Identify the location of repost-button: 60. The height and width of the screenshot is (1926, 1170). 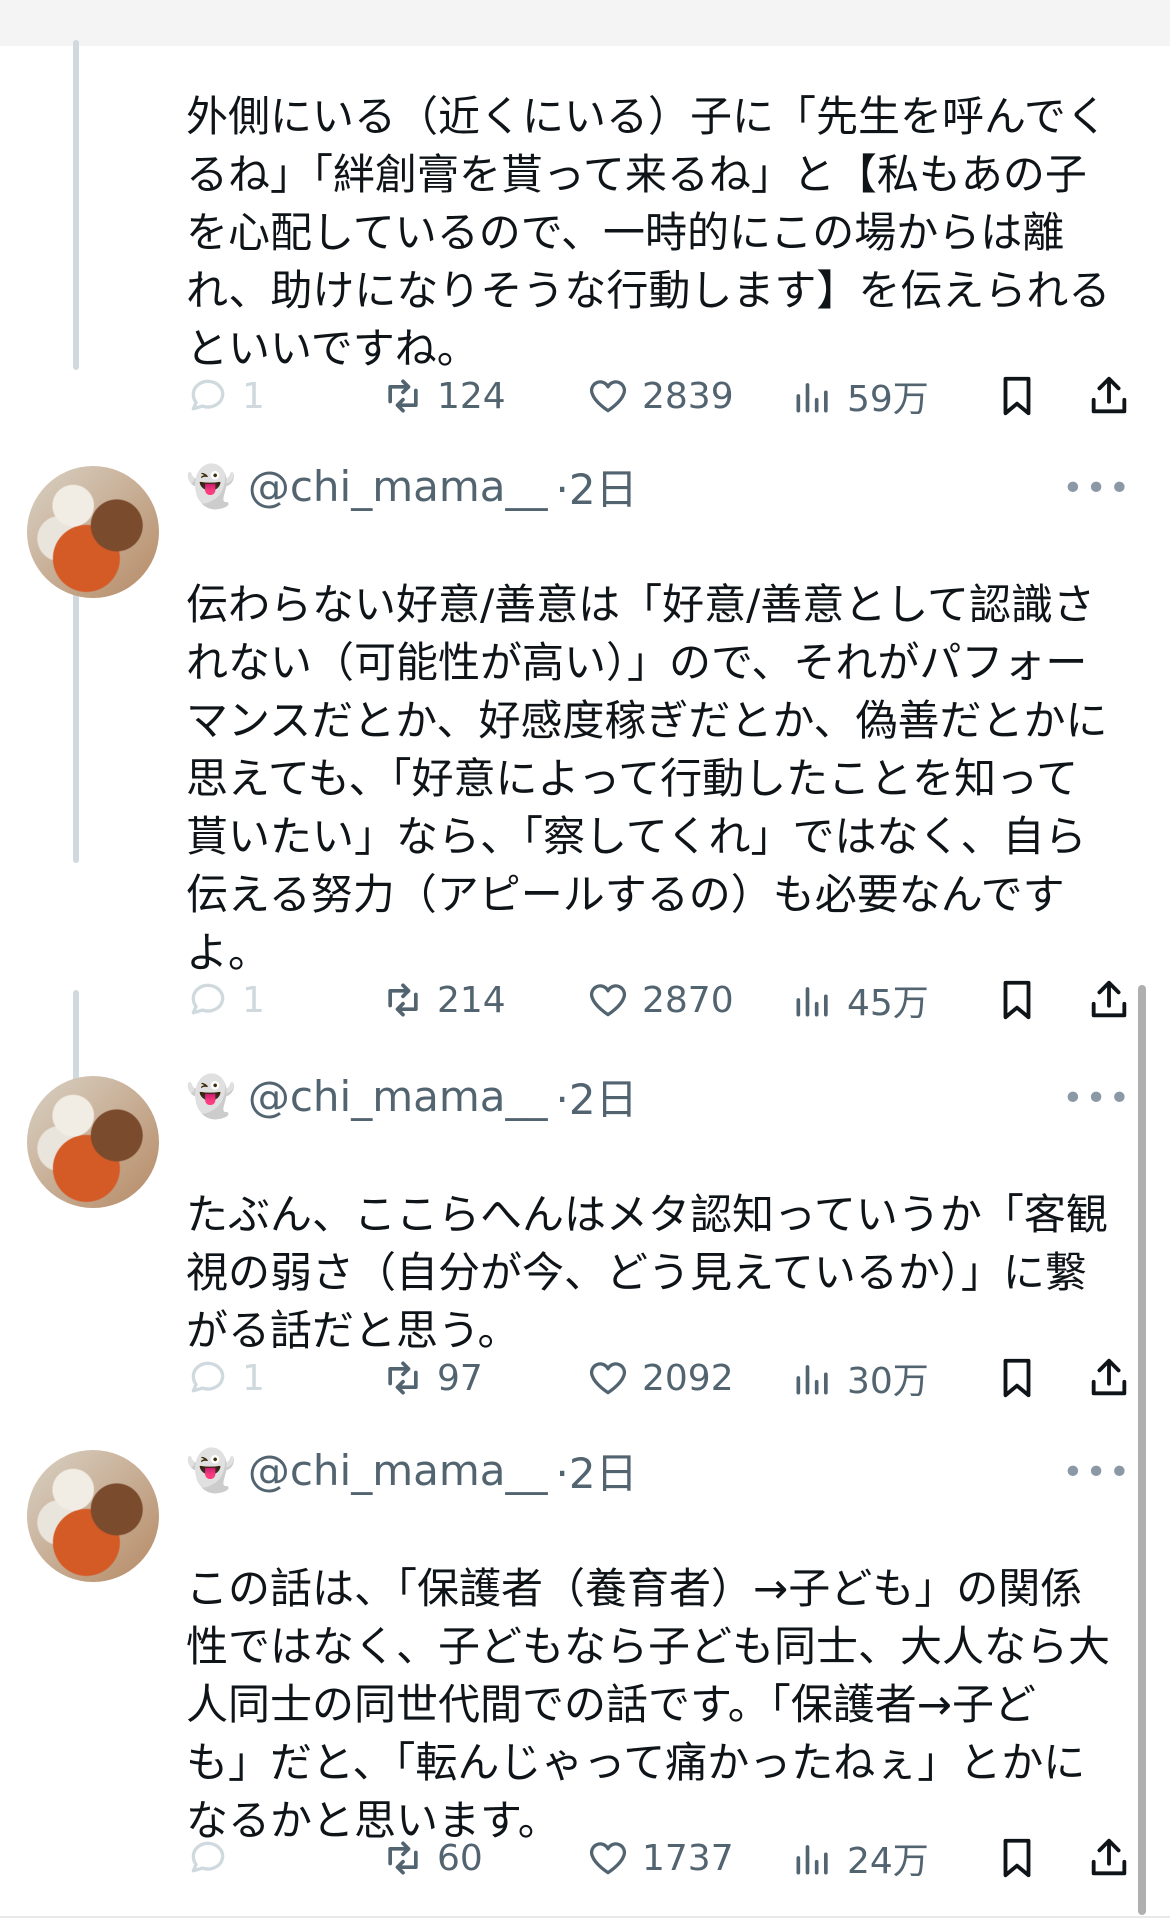
(483, 1858).